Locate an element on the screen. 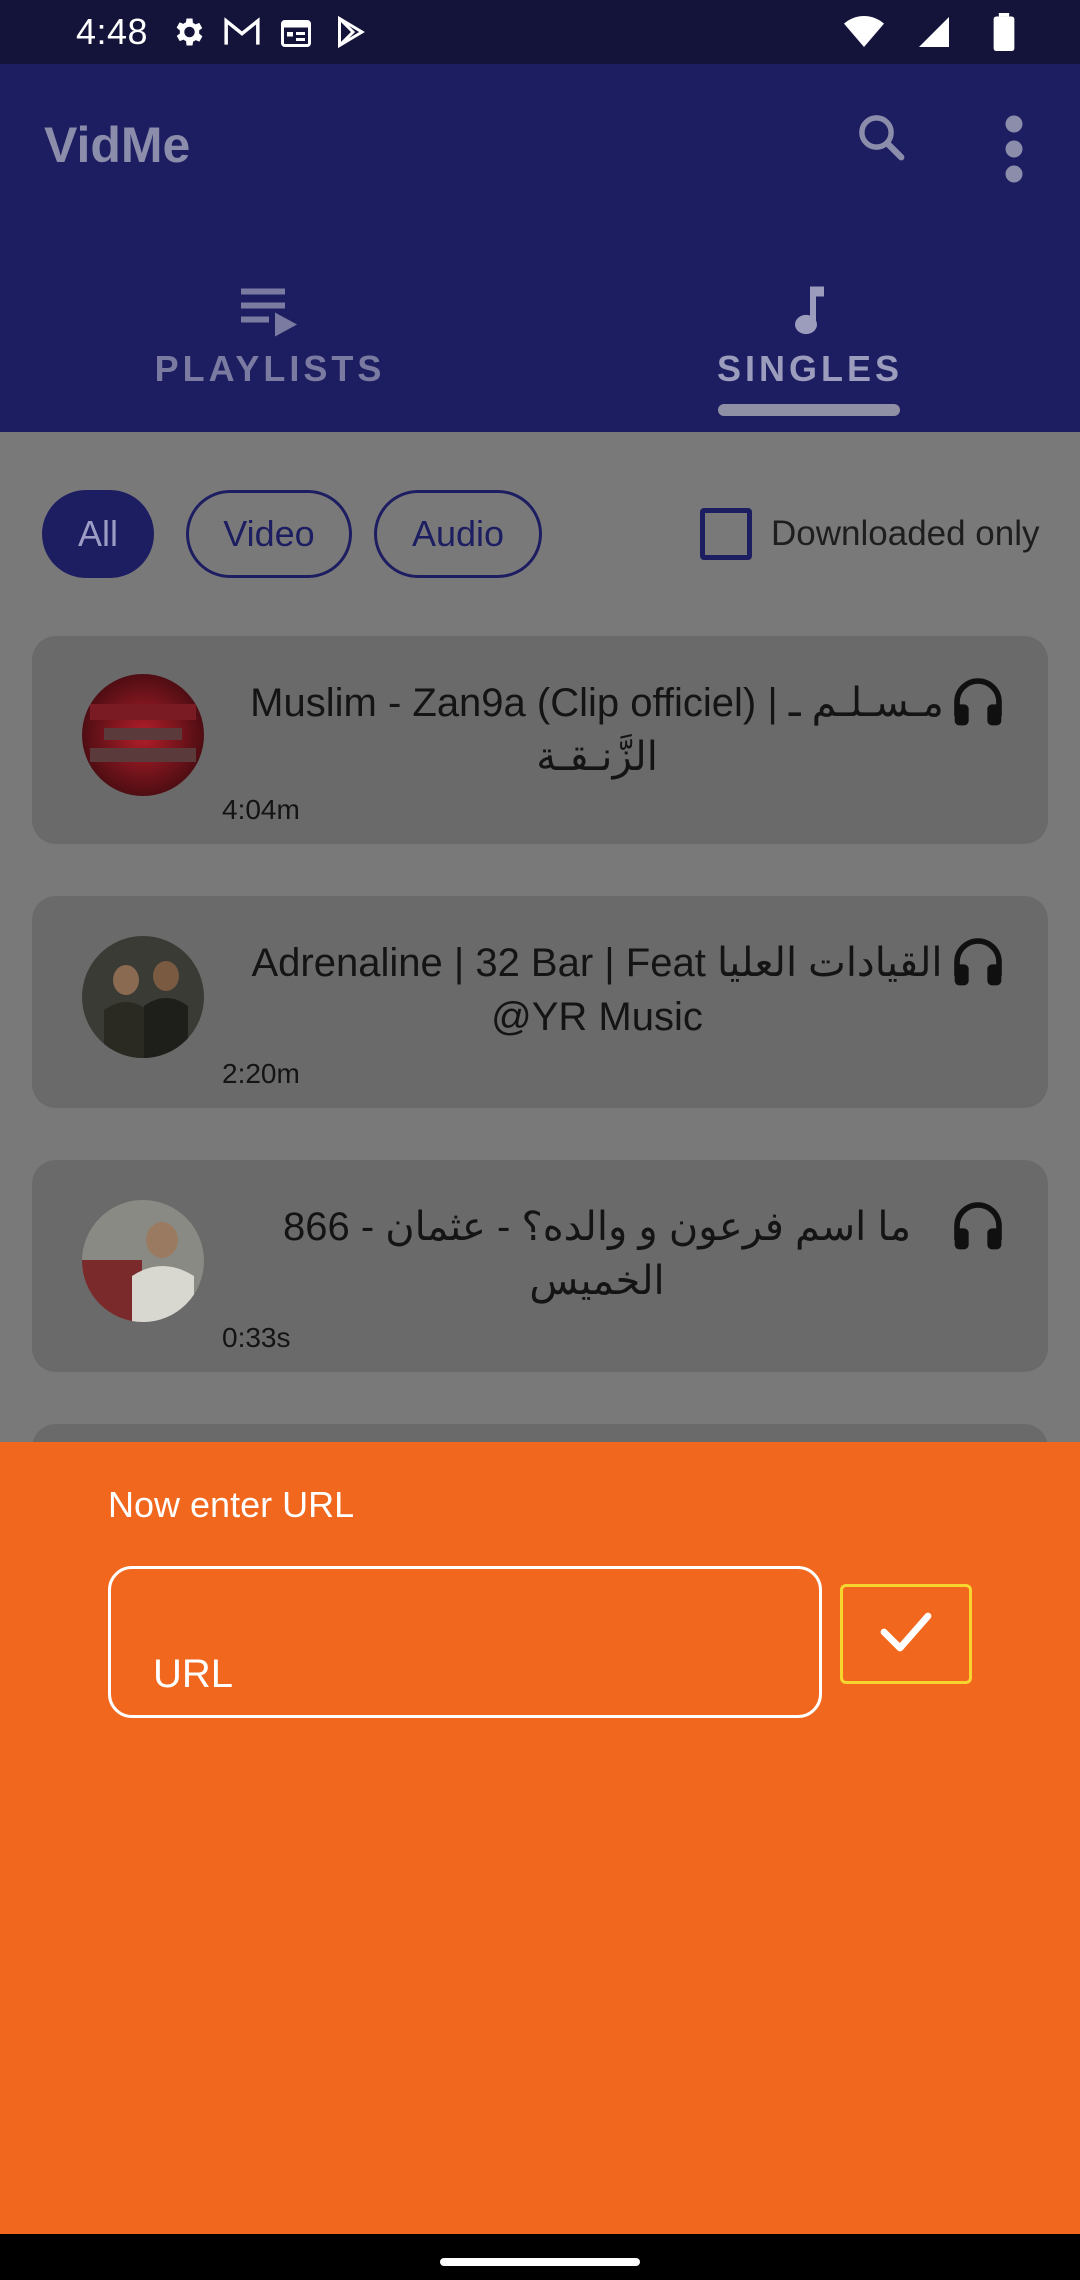  app-title: VidMe is located at coordinates (117, 145).